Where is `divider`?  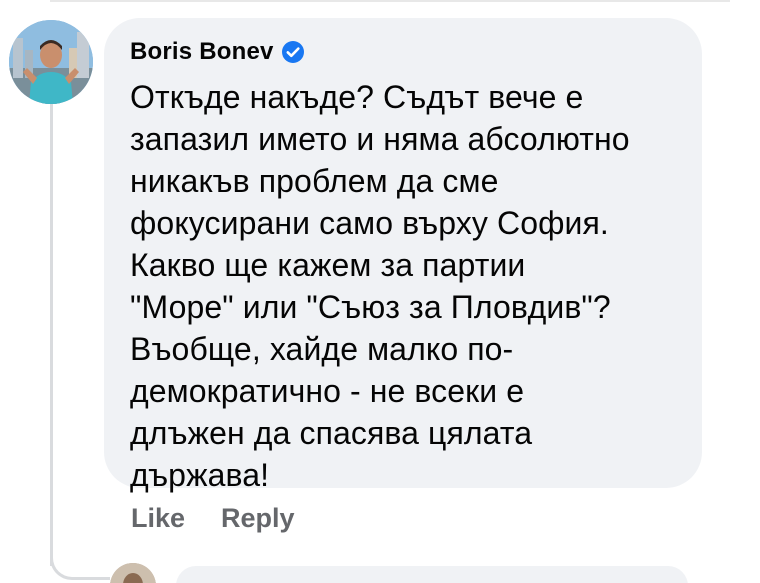 divider is located at coordinates (390, 1).